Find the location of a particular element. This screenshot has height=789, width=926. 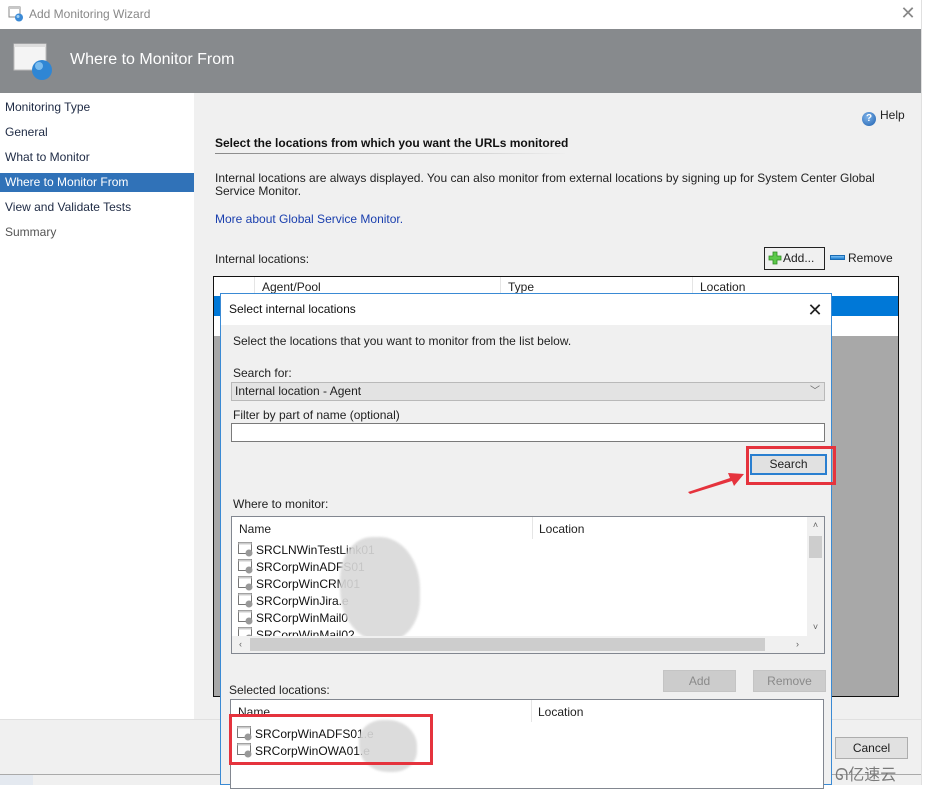

search-for-value: Internal location - Agent is located at coordinates (298, 391).